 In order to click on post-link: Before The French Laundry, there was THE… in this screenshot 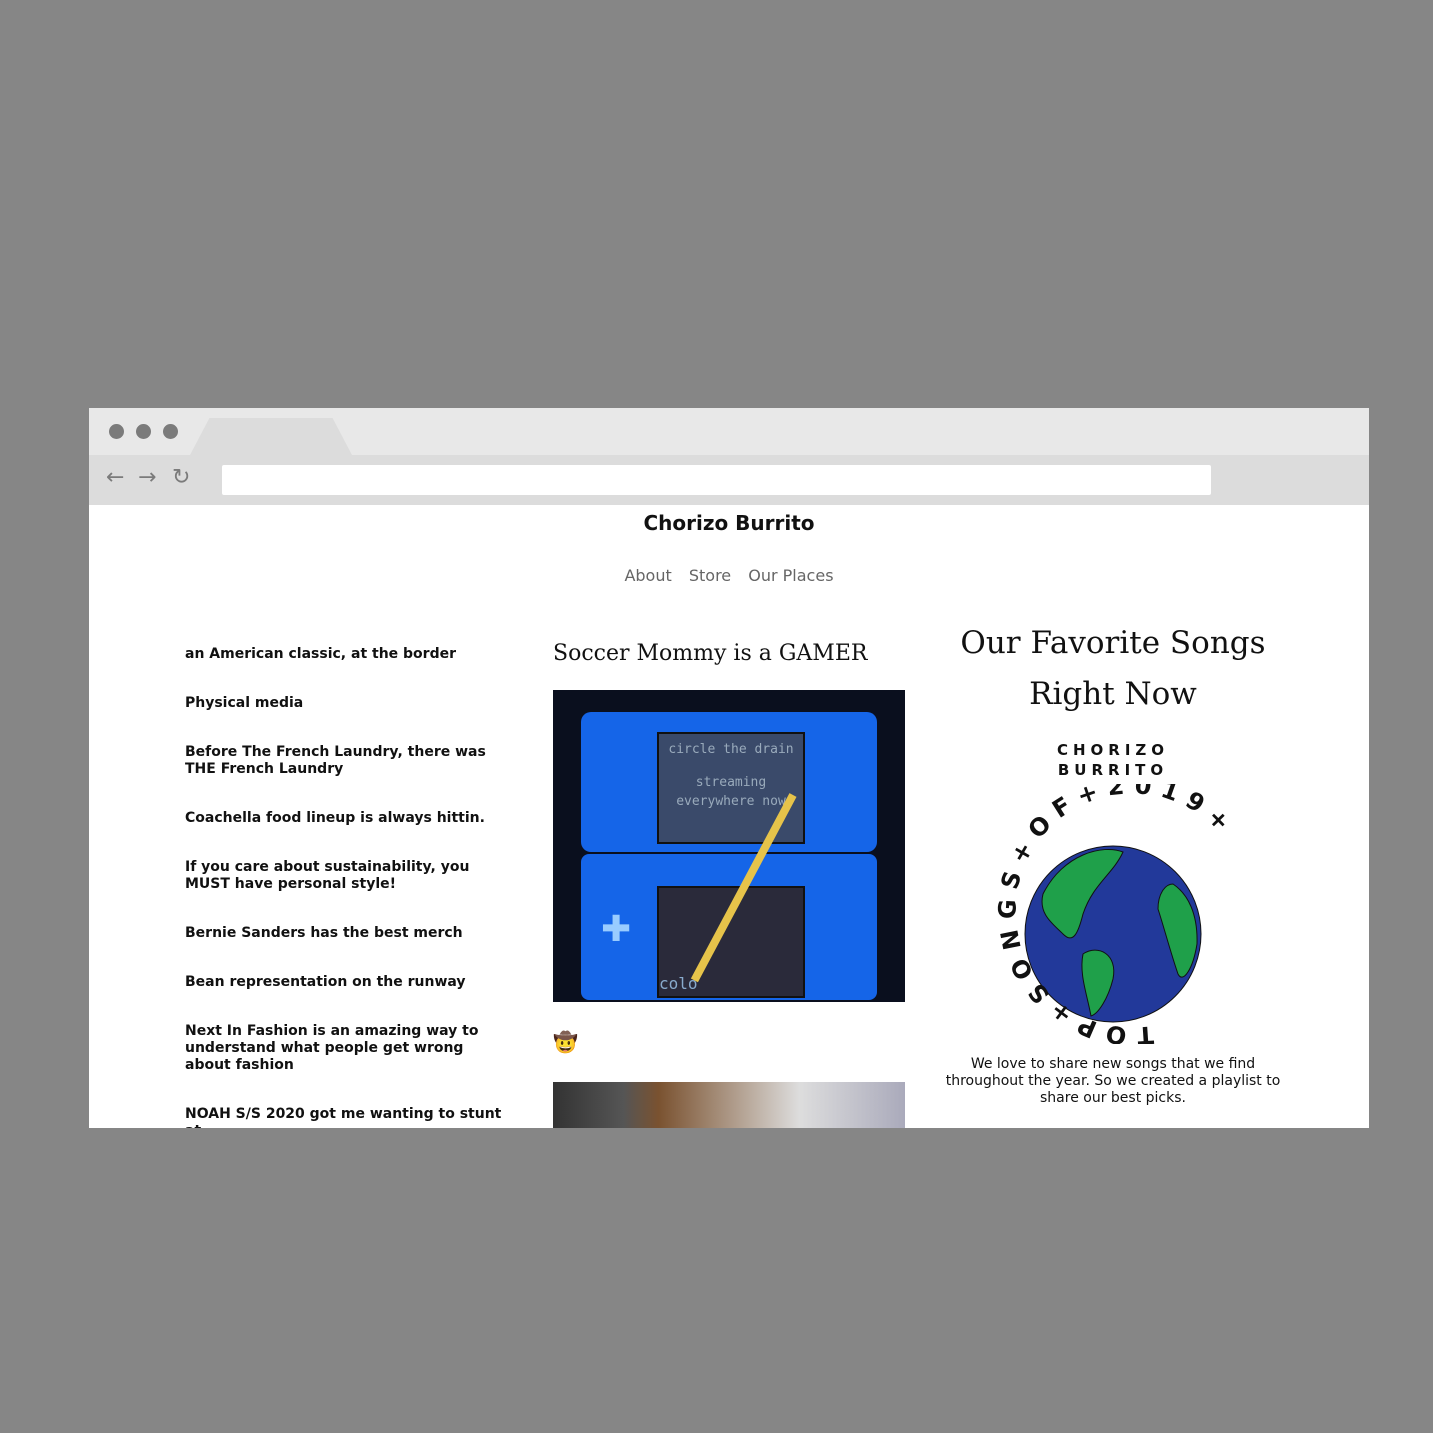, I will do `click(345, 761)`.